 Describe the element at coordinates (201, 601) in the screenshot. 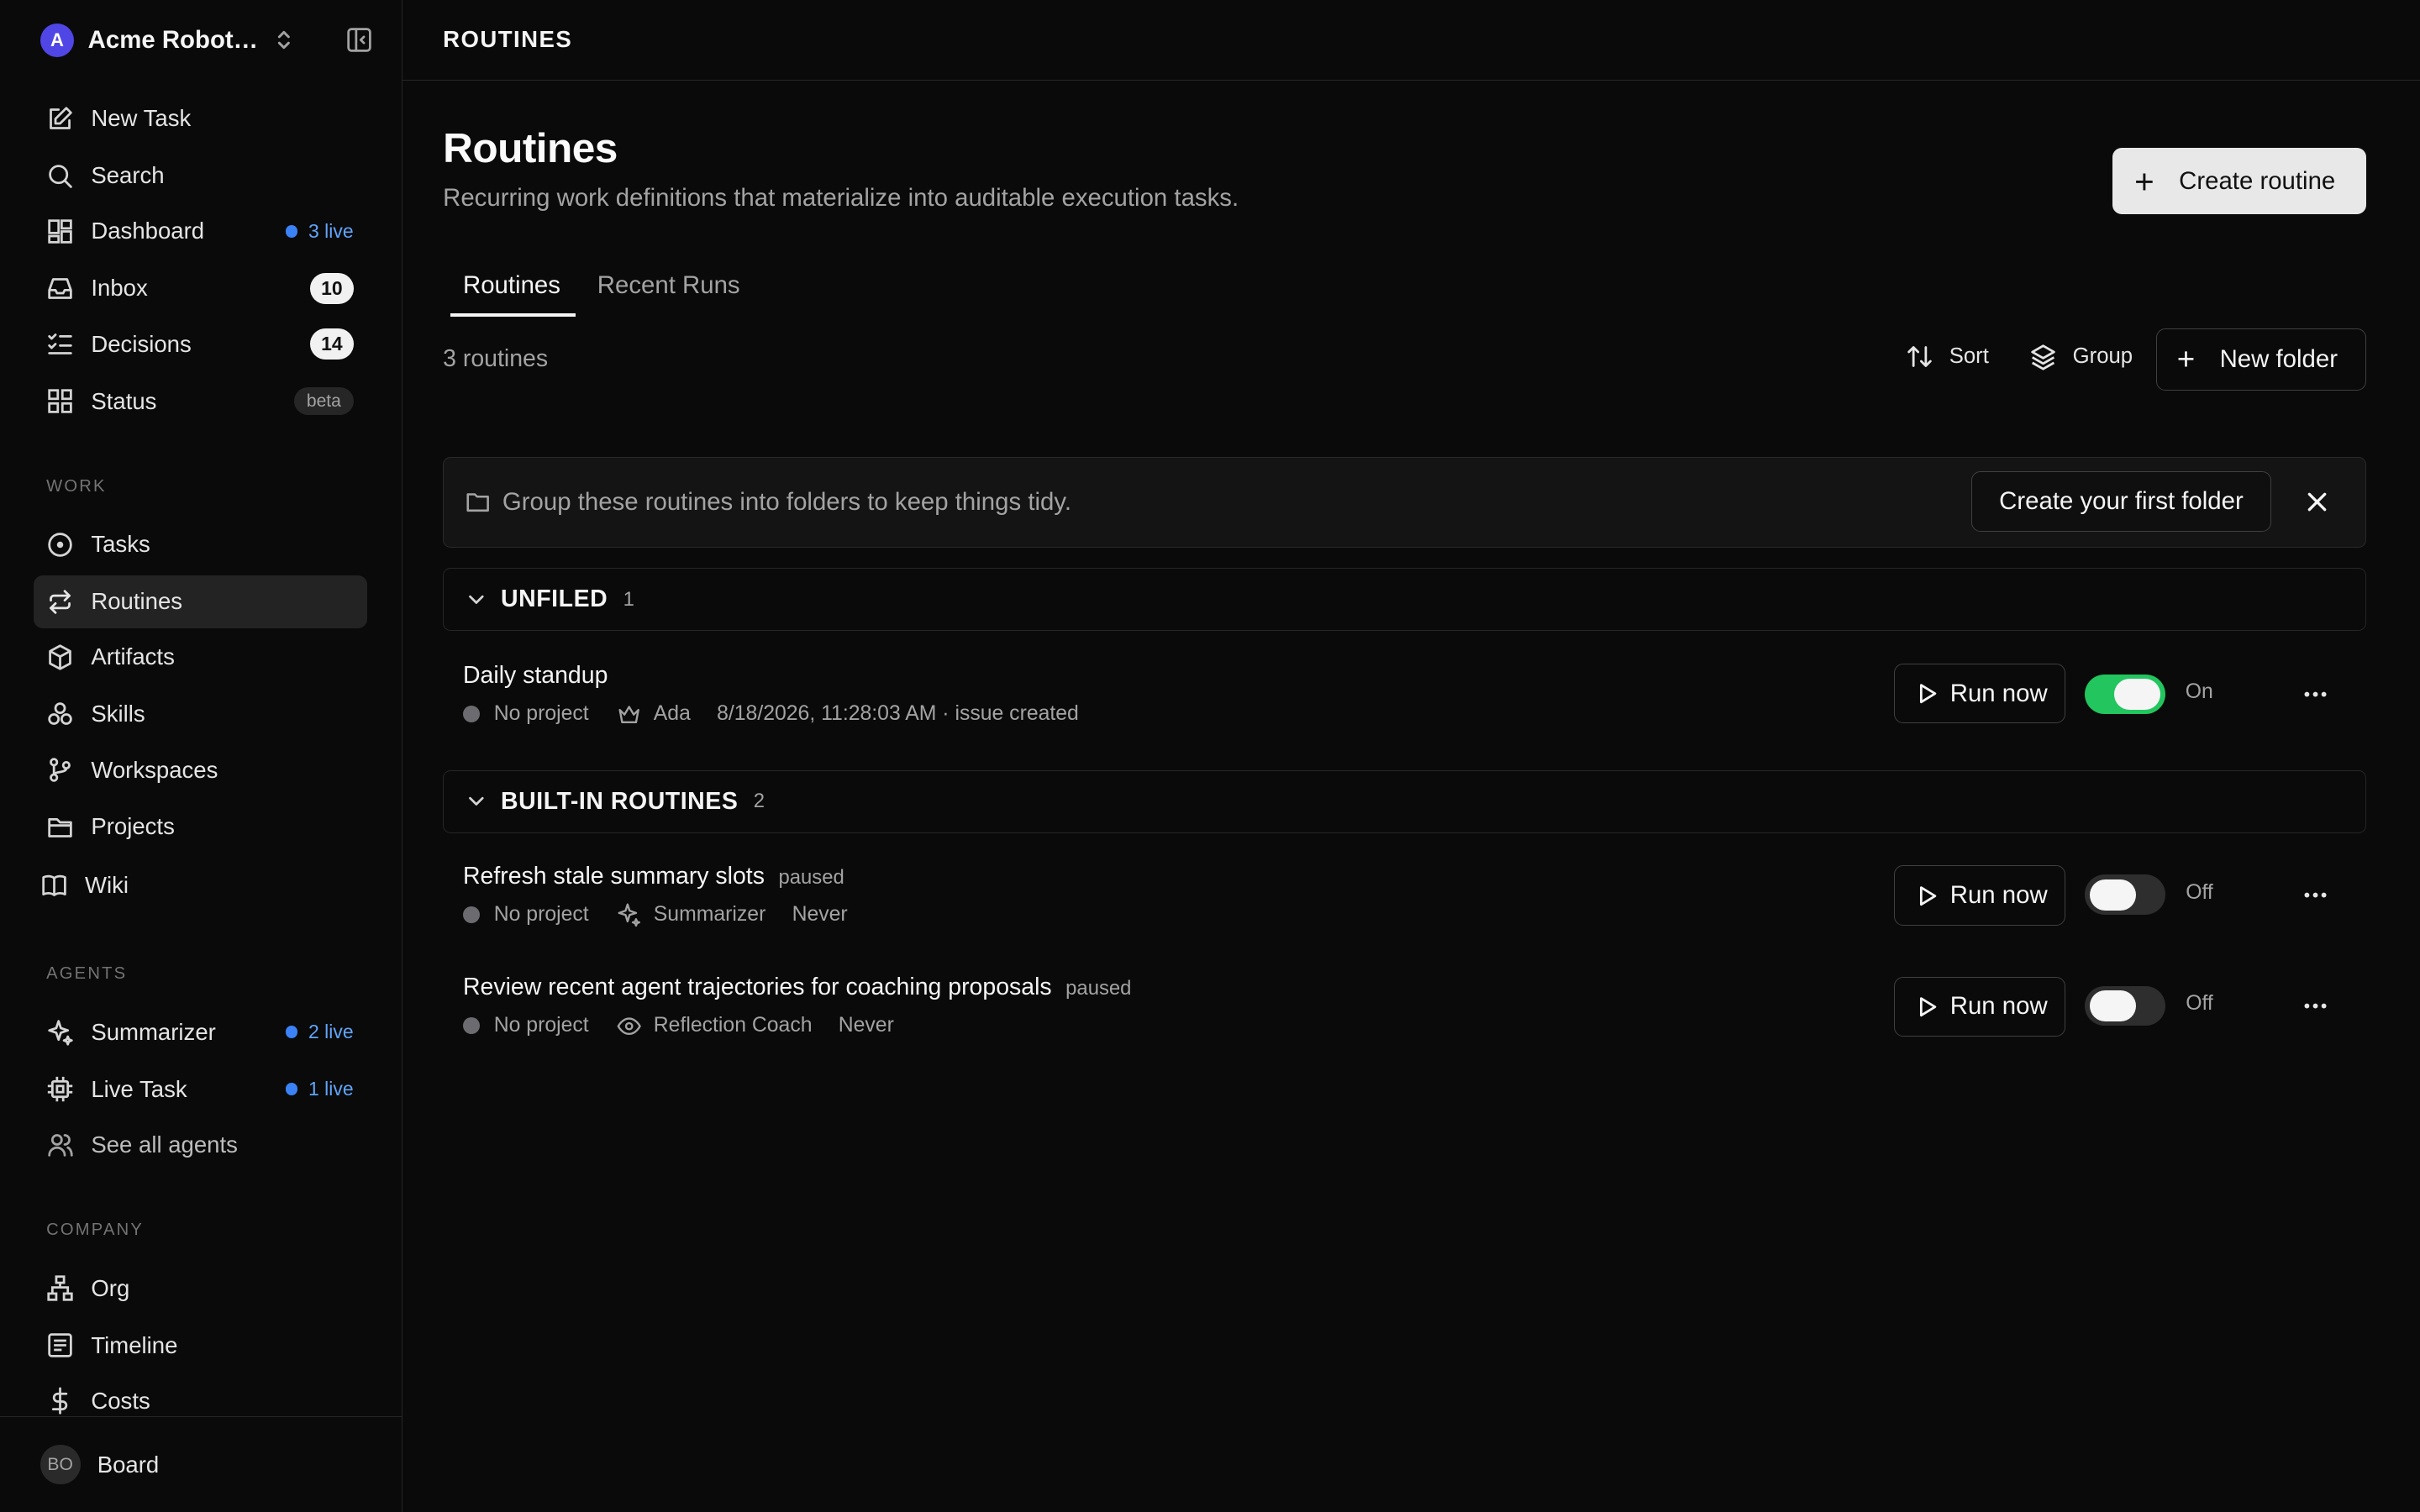

I see `sidebar-item-routines: Routines` at that location.